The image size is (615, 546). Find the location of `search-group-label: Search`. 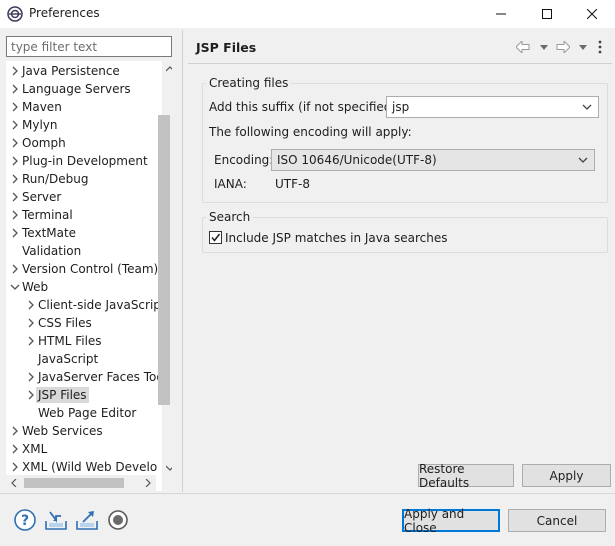

search-group-label: Search is located at coordinates (230, 217).